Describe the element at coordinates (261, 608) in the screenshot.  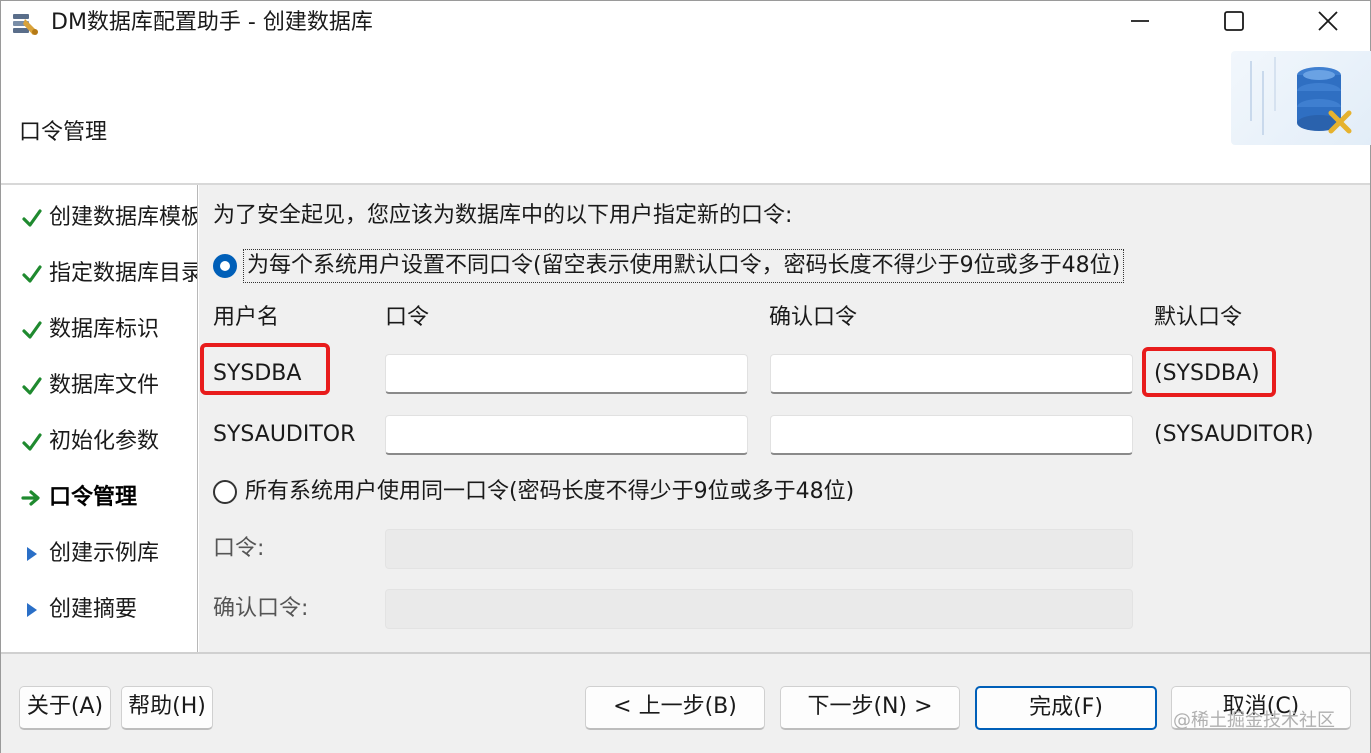
I see `same-confirm-label: 确认口令:` at that location.